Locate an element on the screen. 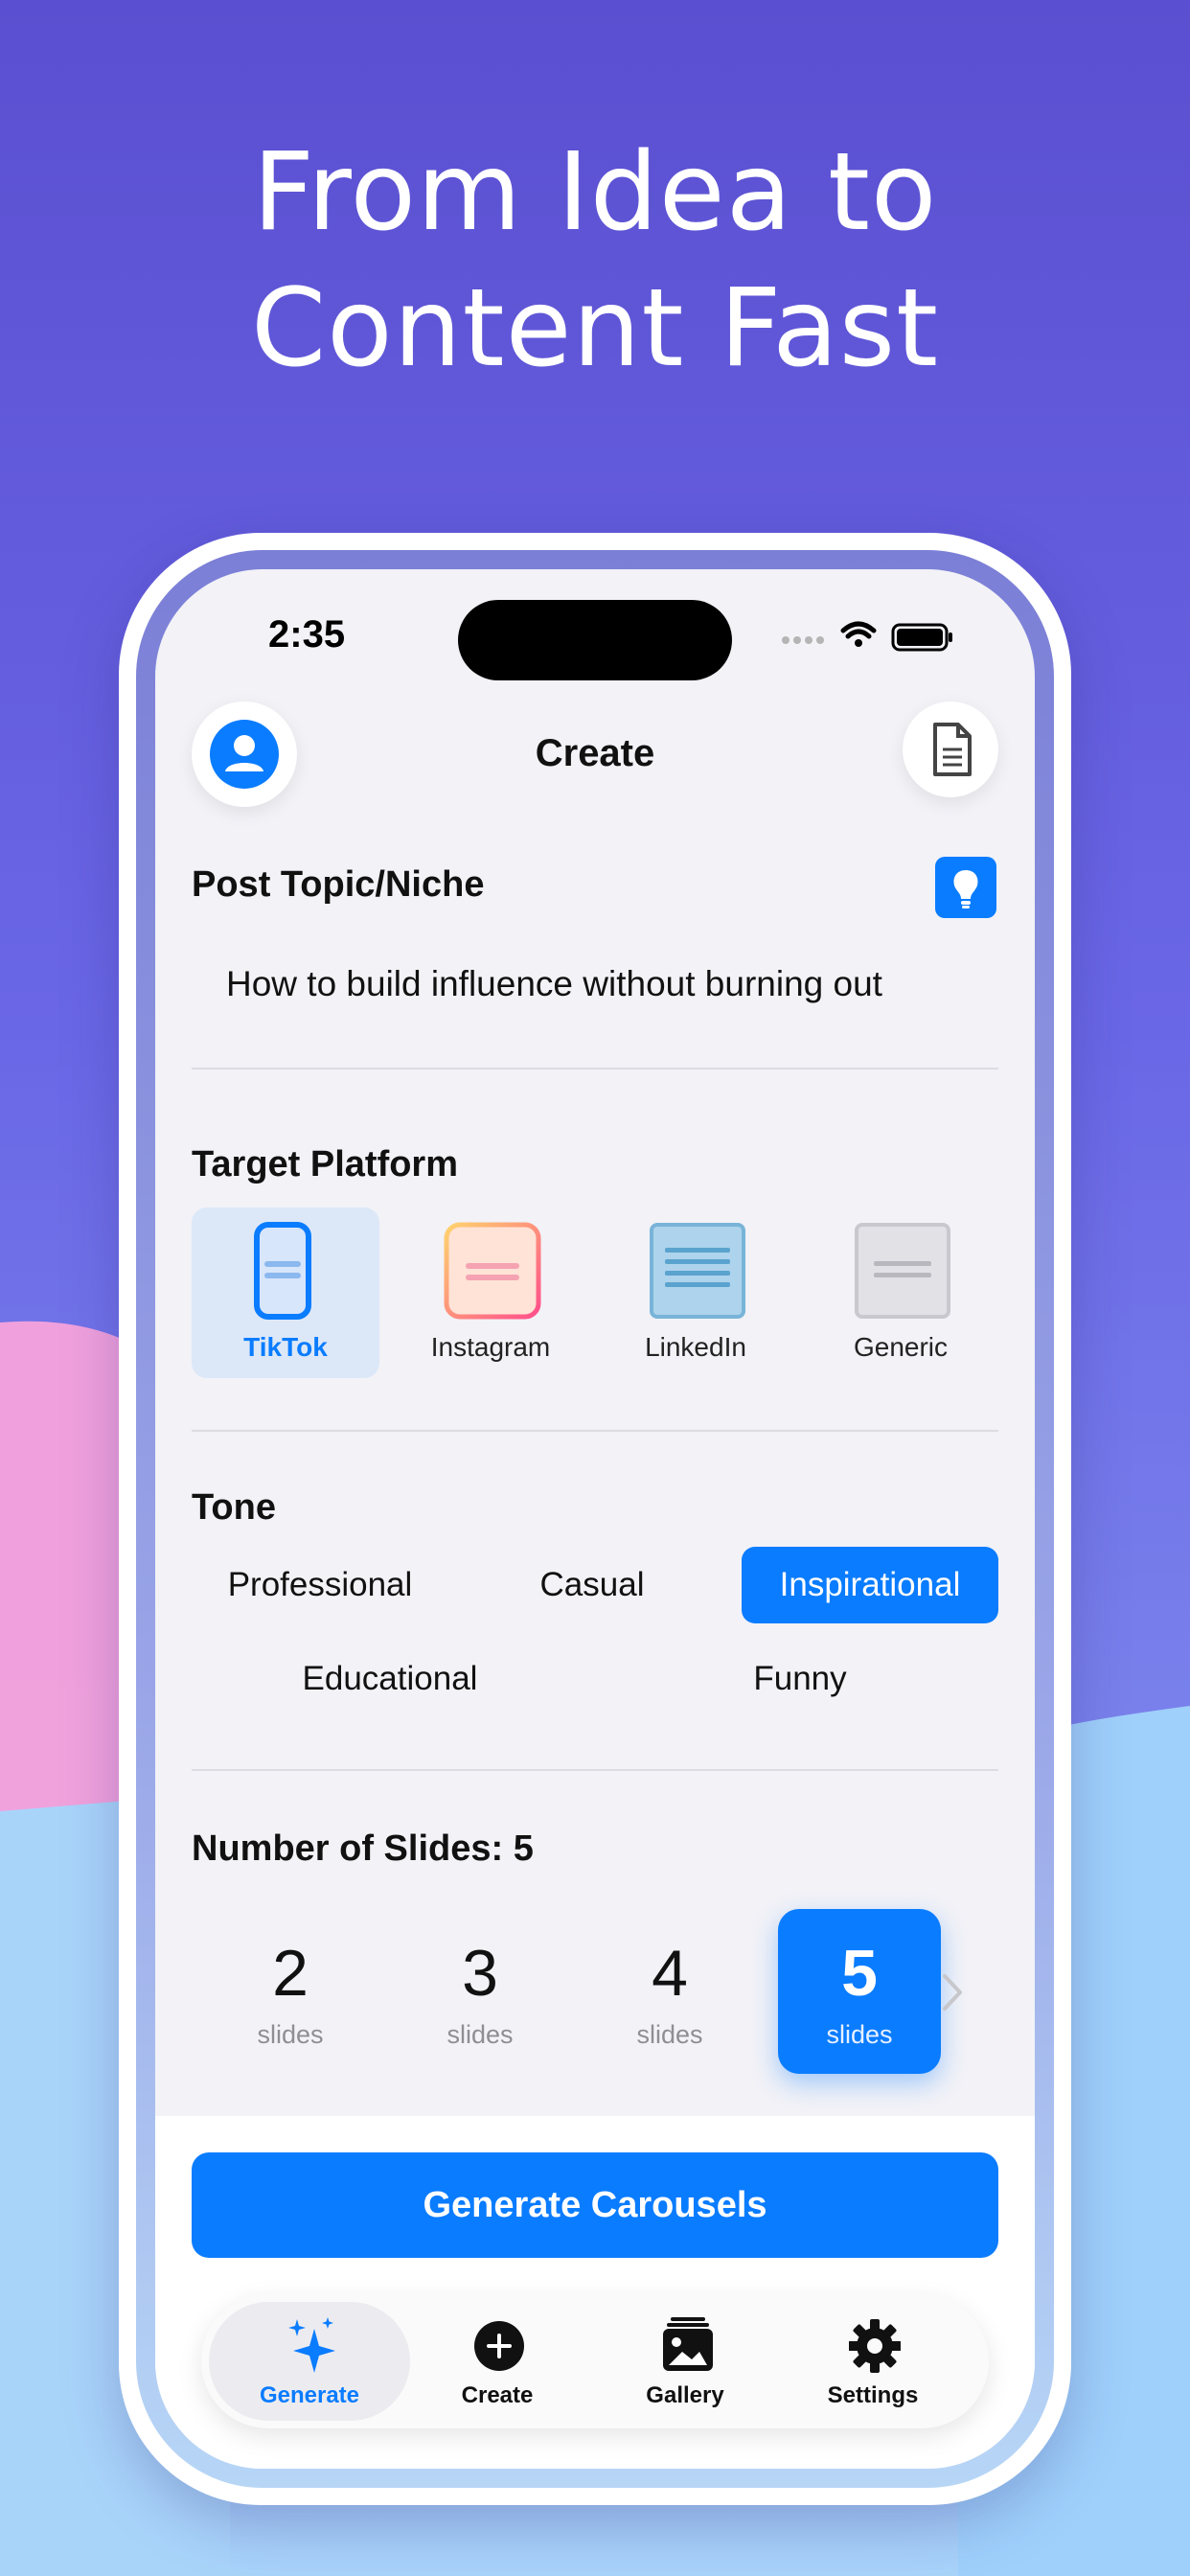 The height and width of the screenshot is (2576, 1190). status-icons is located at coordinates (867, 636).